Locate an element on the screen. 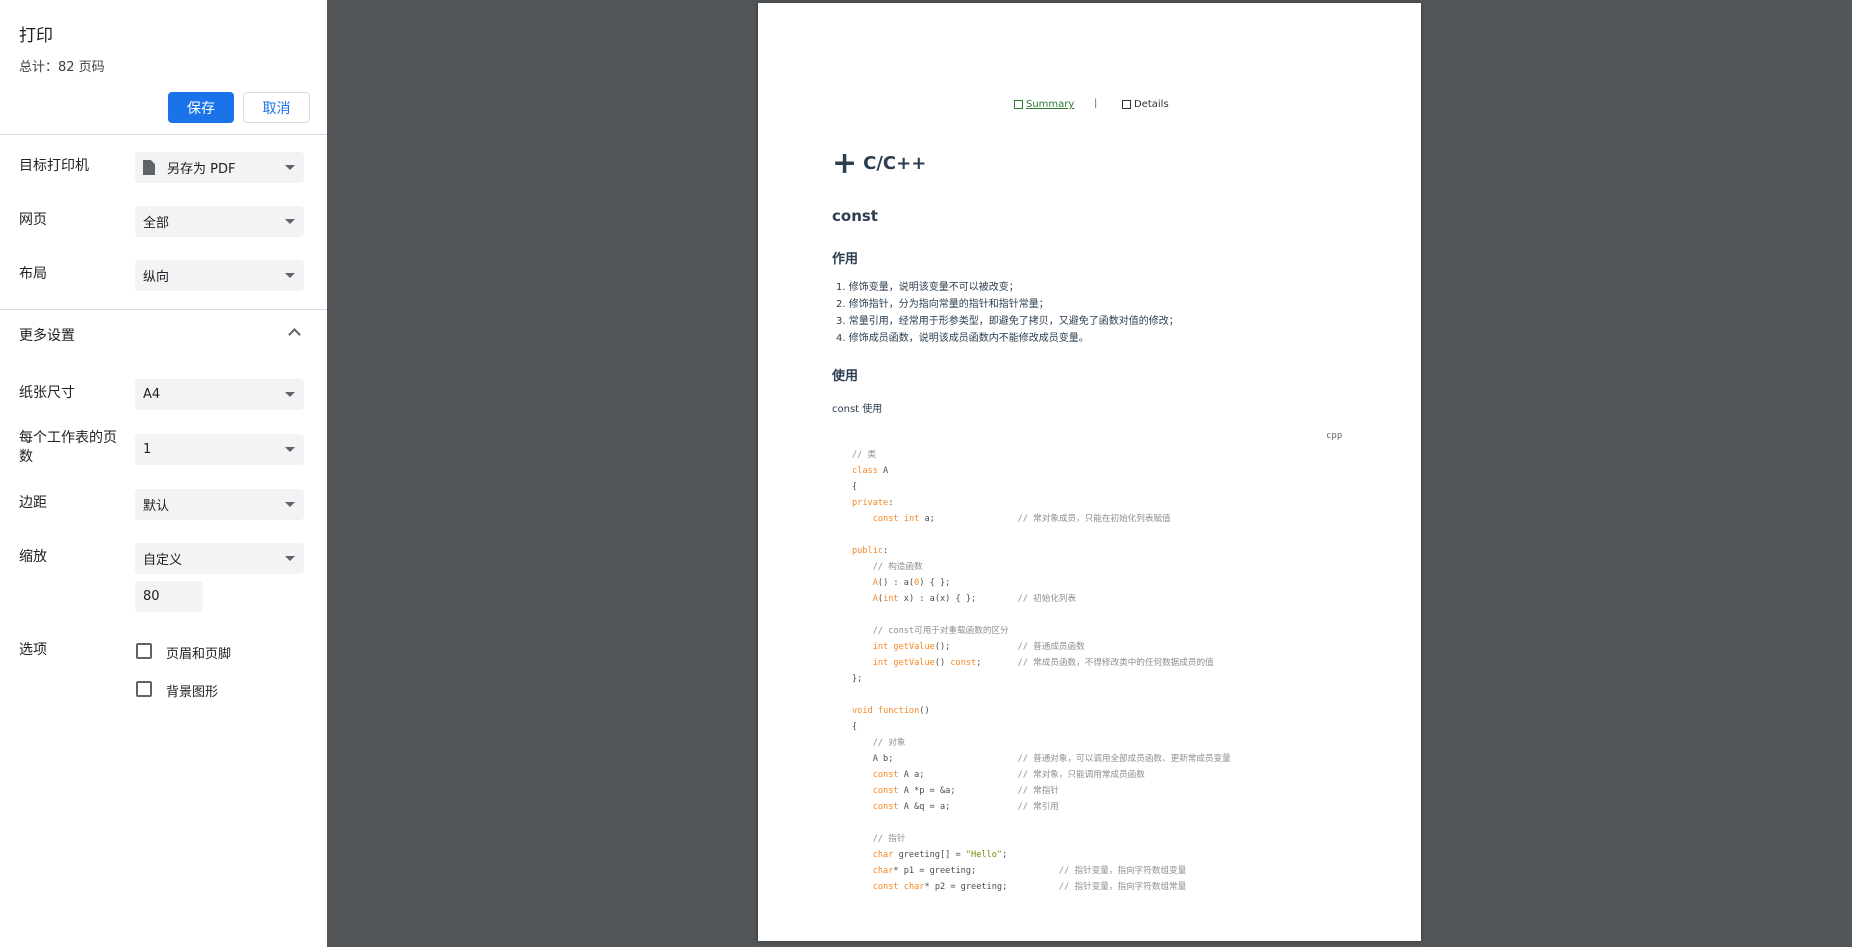 The width and height of the screenshot is (1852, 947). file-icon is located at coordinates (149, 167).